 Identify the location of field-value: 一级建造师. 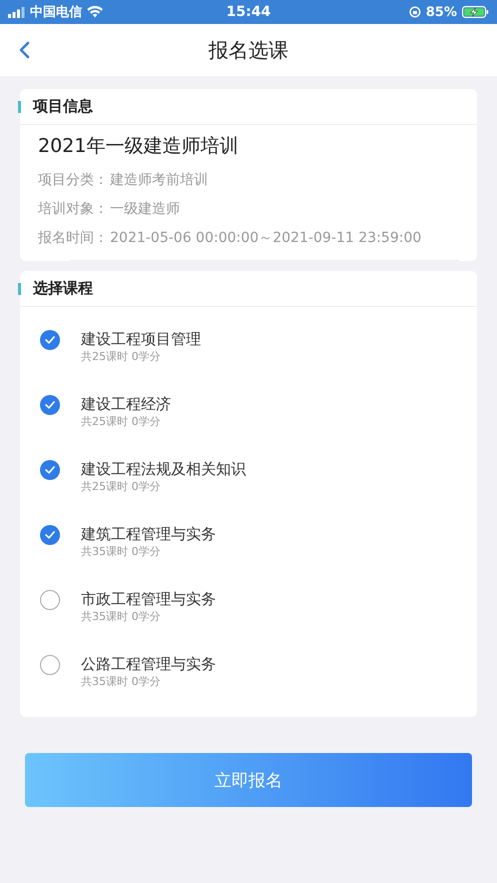
(145, 209).